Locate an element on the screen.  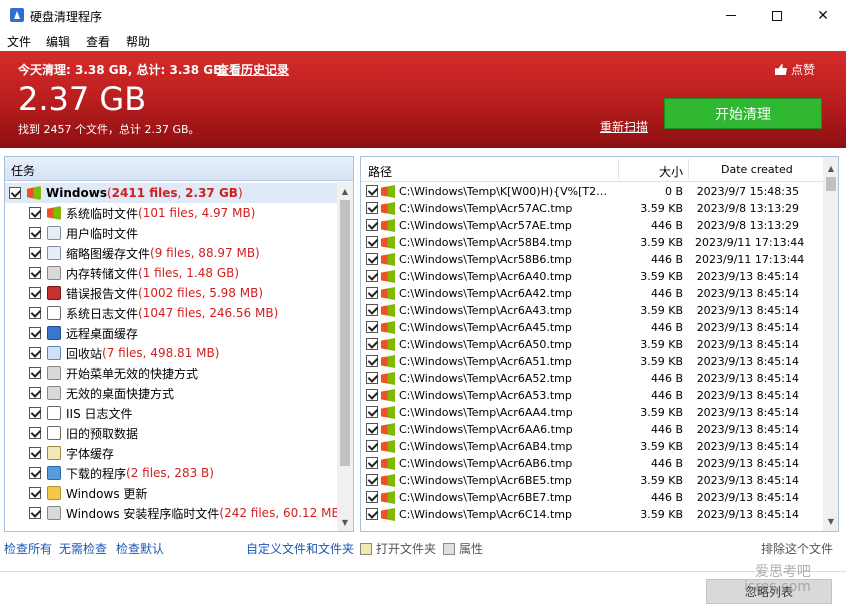
task-item: 用户临时文件 is located at coordinates (83, 233).